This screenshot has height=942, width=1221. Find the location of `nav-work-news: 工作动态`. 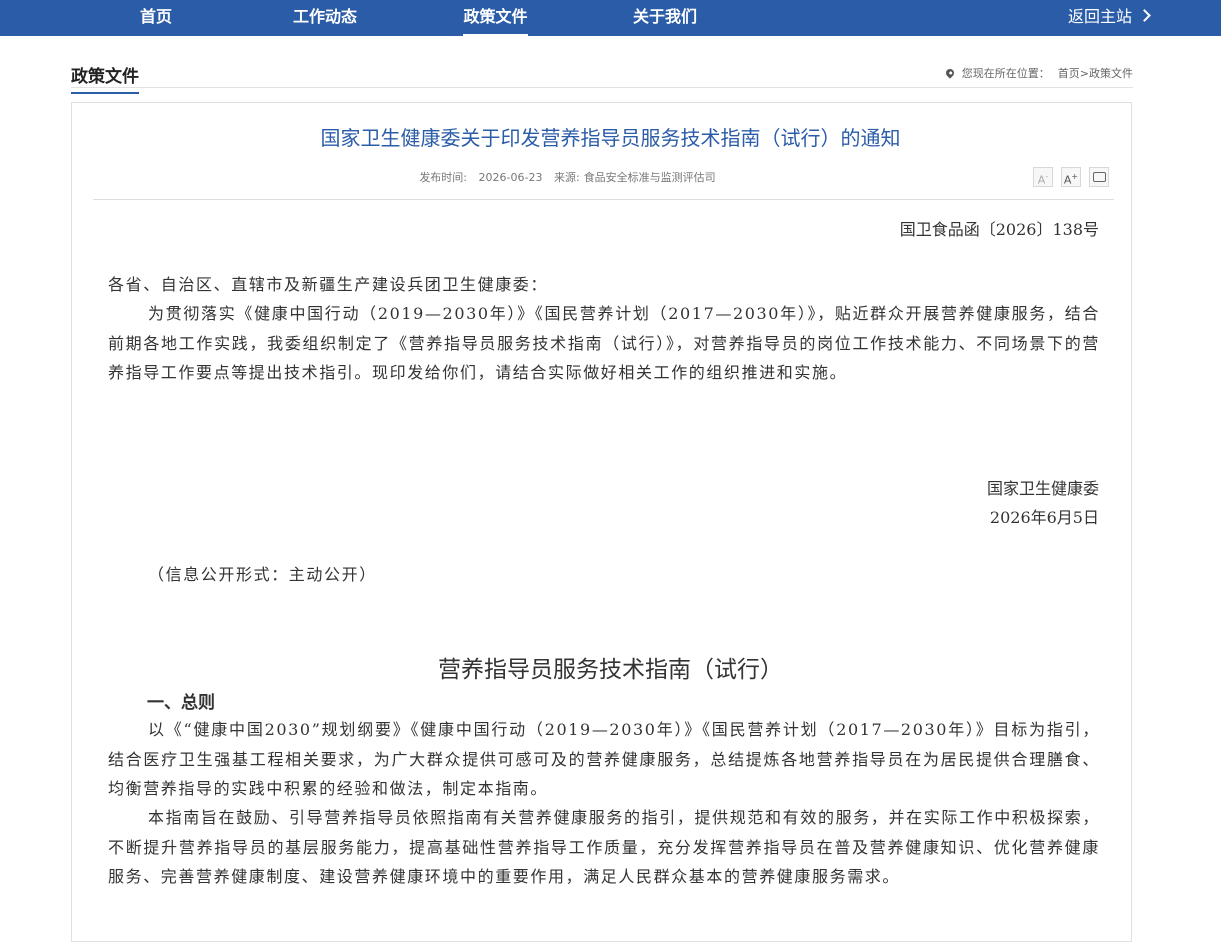

nav-work-news: 工作动态 is located at coordinates (325, 18).